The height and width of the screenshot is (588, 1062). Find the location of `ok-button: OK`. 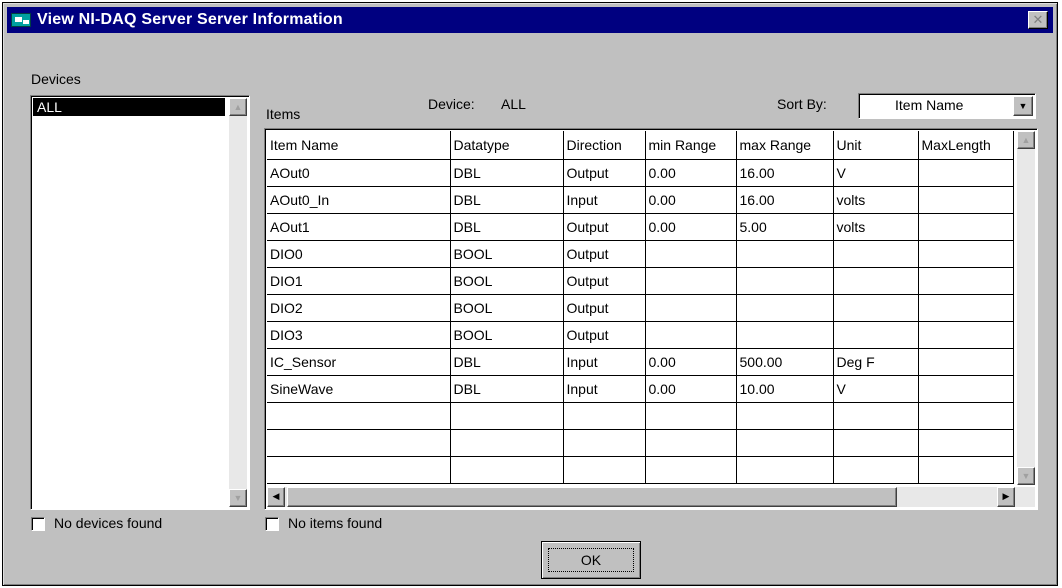

ok-button: OK is located at coordinates (591, 560).